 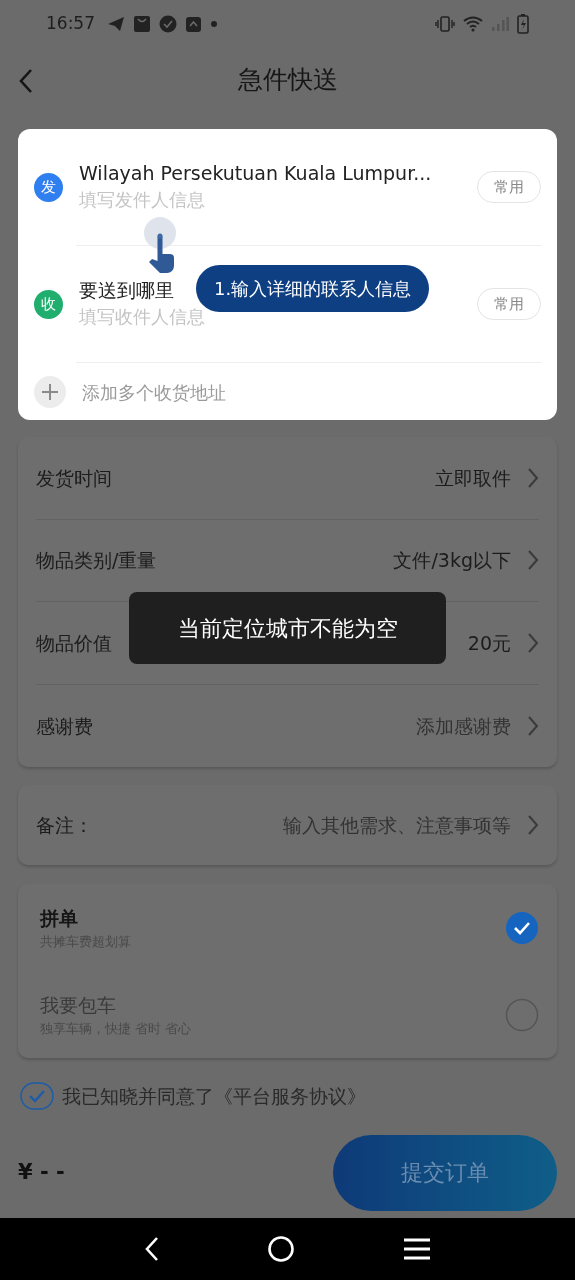 What do you see at coordinates (445, 1172) in the screenshot?
I see `submit-button: 提交订单` at bounding box center [445, 1172].